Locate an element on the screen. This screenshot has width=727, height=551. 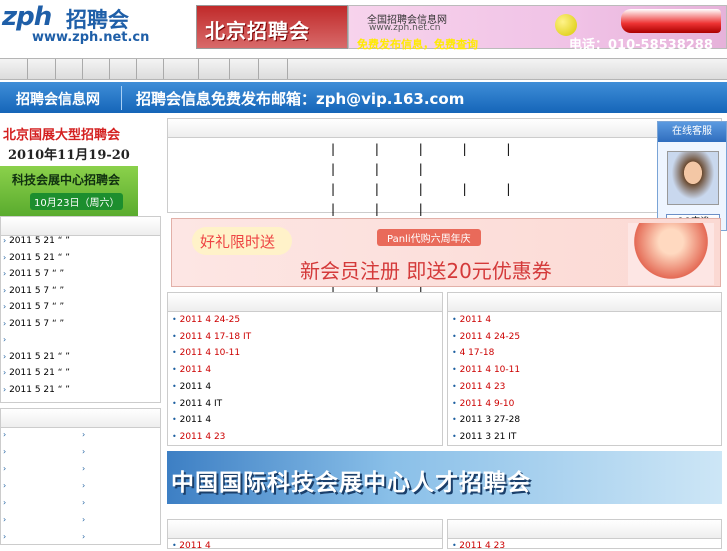
left-ad-title: 北京国展大型招聘会 is located at coordinates (62, 135).